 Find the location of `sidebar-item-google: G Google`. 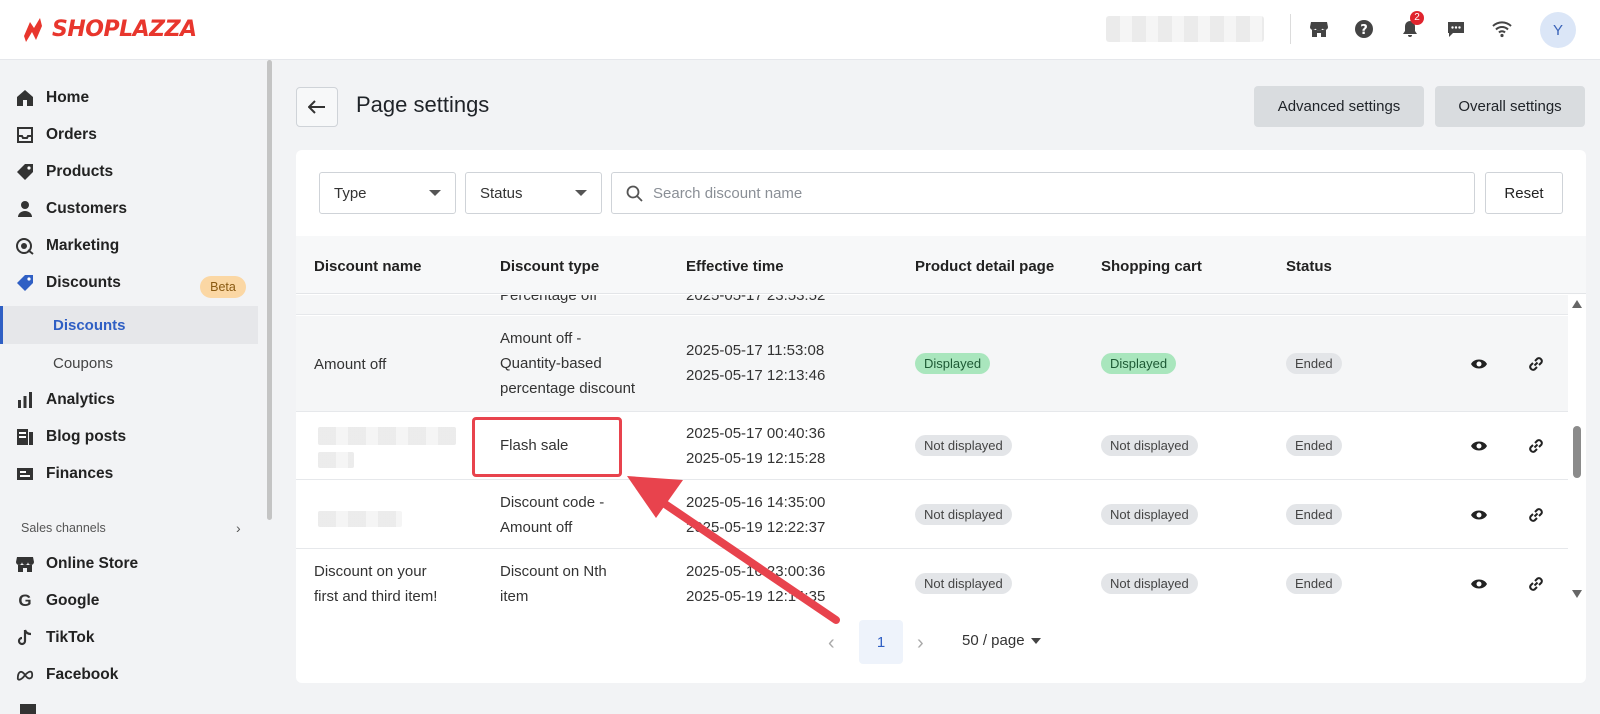

sidebar-item-google: G Google is located at coordinates (57, 601).